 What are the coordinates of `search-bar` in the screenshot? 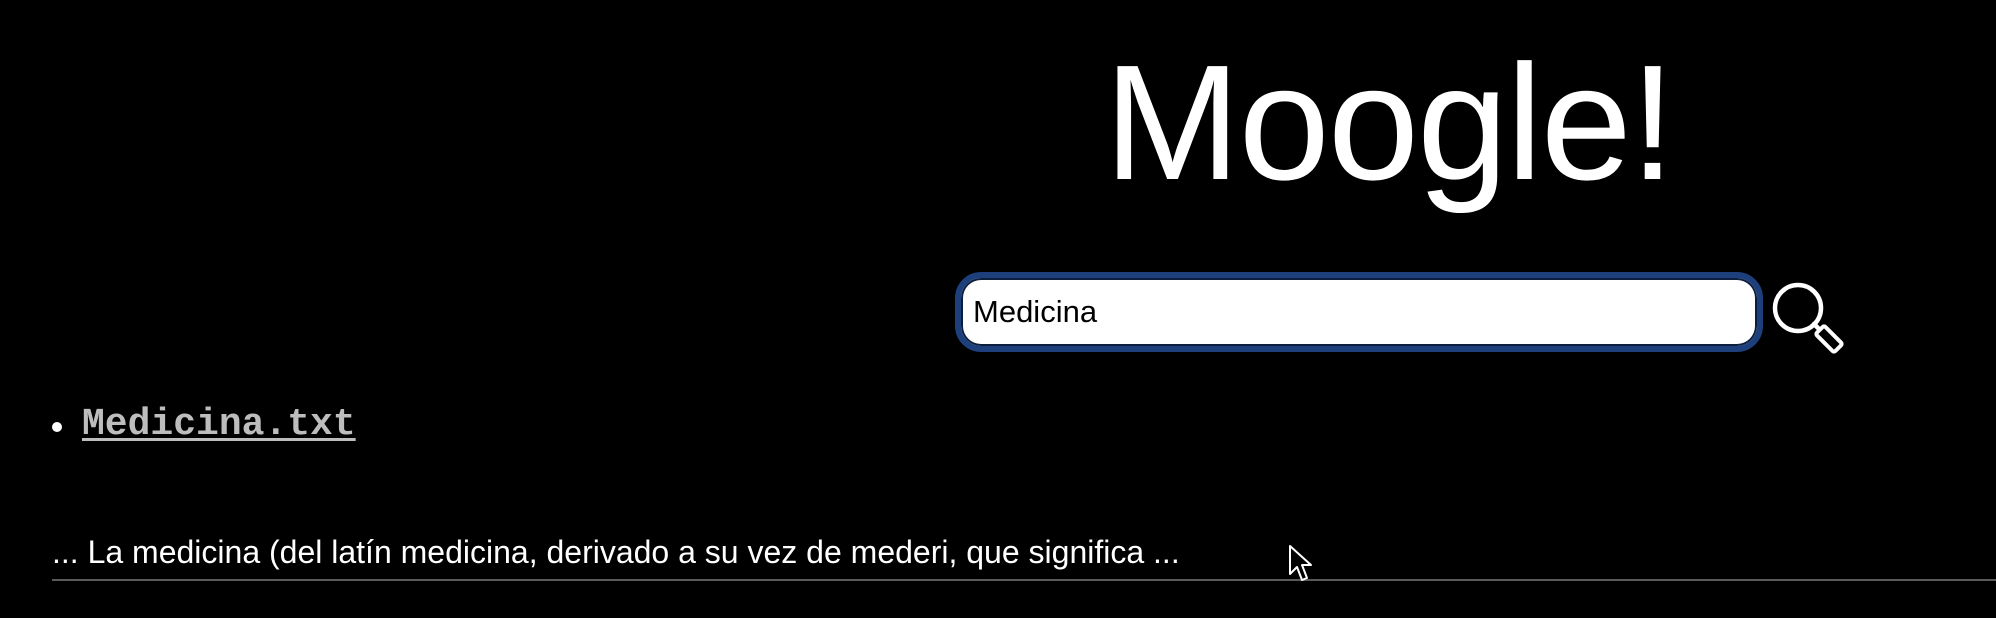 It's located at (1359, 312).